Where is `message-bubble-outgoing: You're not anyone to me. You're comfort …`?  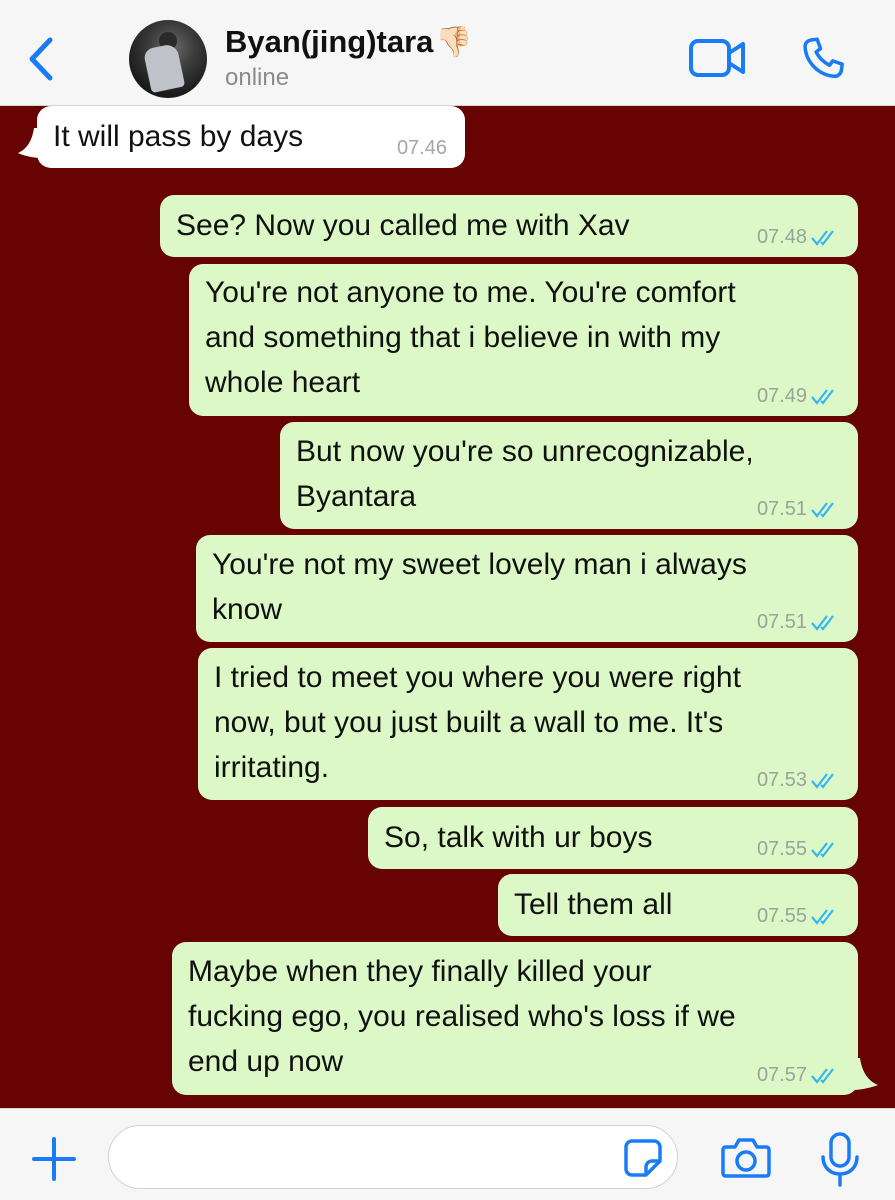
message-bubble-outgoing: You're not anyone to me. You're comfort … is located at coordinates (523, 340).